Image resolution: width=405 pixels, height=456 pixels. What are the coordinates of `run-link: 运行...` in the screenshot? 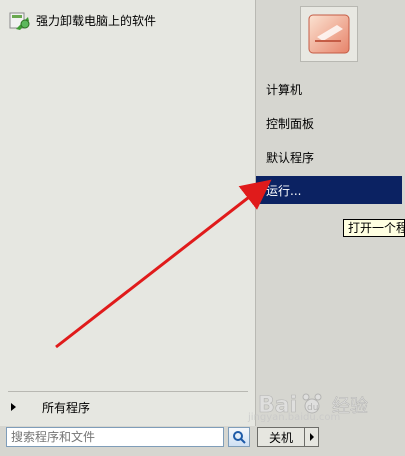 It's located at (329, 190).